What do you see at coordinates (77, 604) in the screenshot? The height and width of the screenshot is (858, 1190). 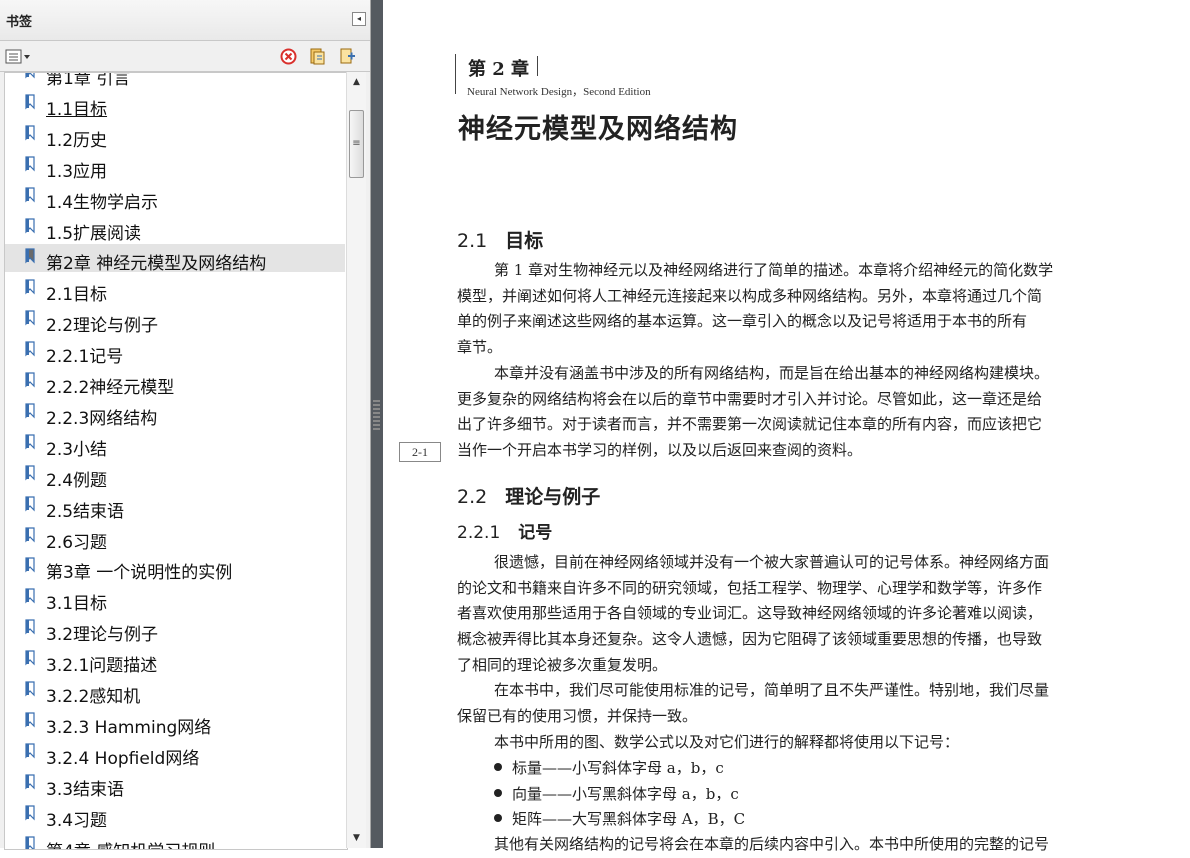 I see `bookmark-label: 3.1目标` at bounding box center [77, 604].